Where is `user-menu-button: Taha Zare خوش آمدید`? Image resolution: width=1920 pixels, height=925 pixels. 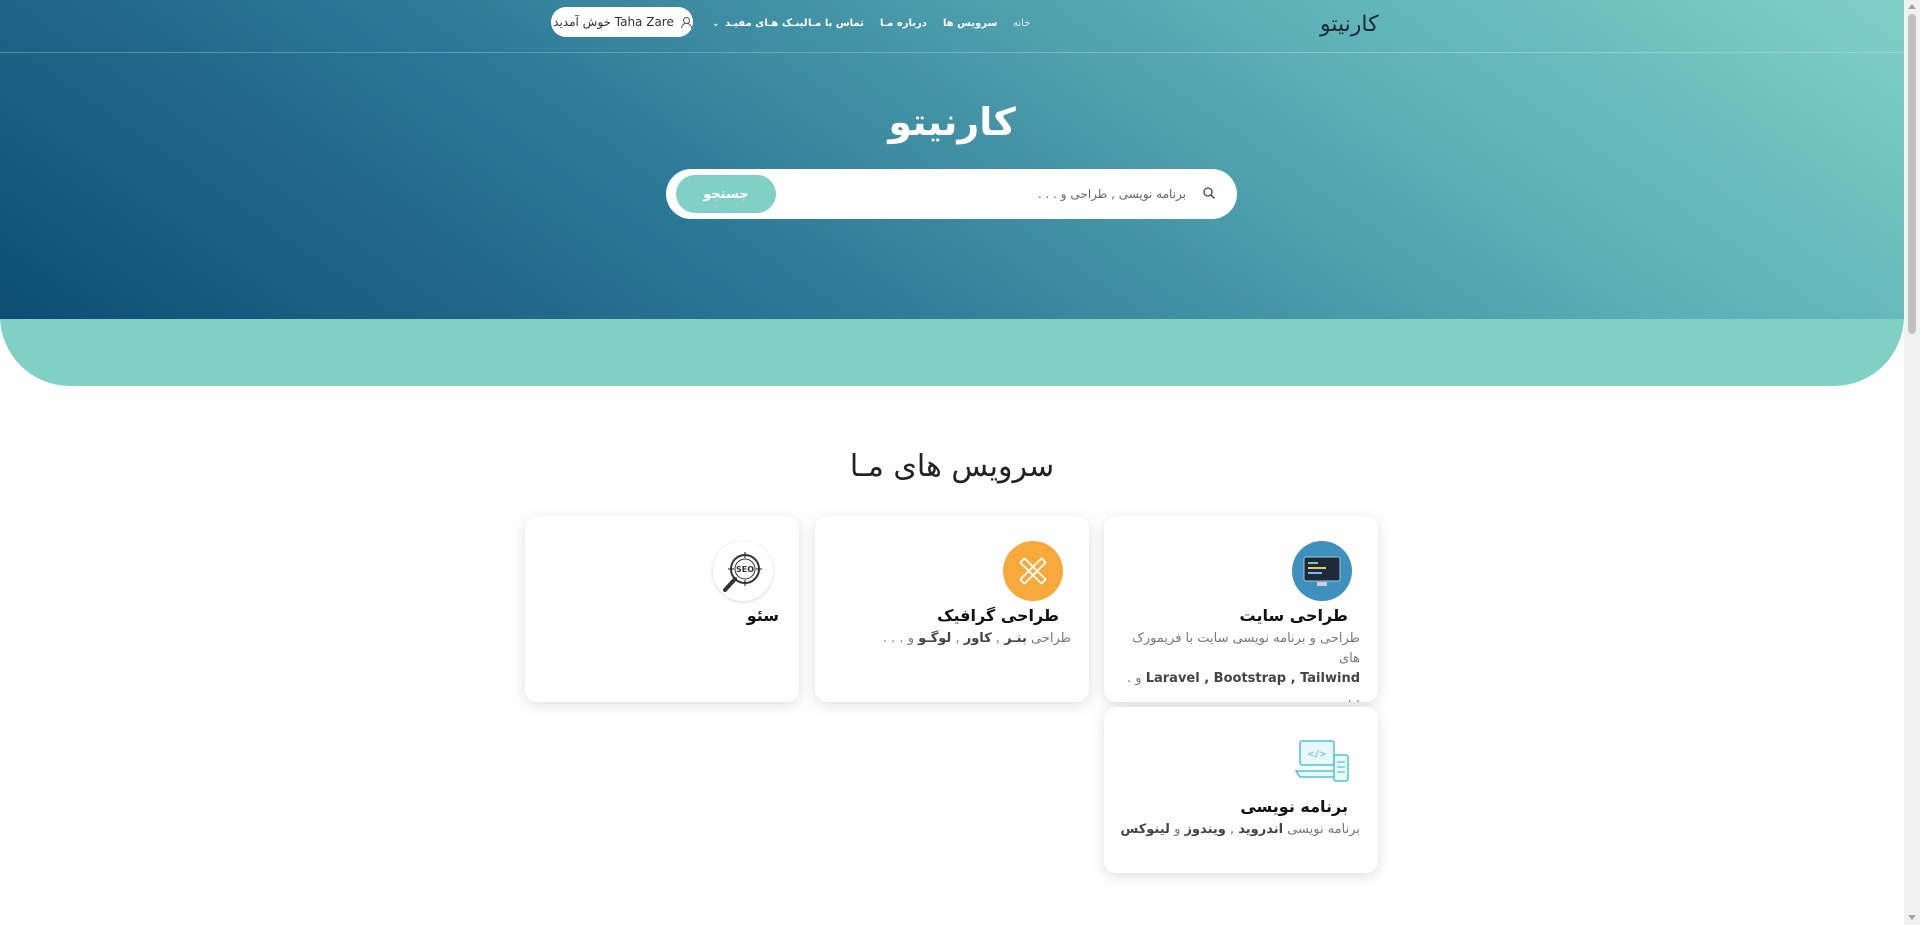
user-menu-button: Taha Zare خوش آمدید is located at coordinates (622, 22).